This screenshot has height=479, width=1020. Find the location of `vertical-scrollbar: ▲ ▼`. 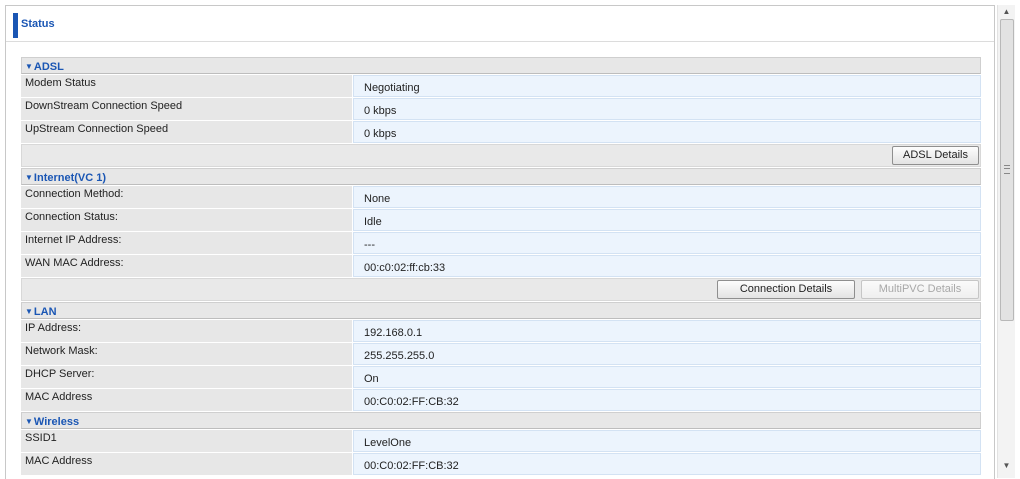

vertical-scrollbar: ▲ ▼ is located at coordinates (1006, 241).